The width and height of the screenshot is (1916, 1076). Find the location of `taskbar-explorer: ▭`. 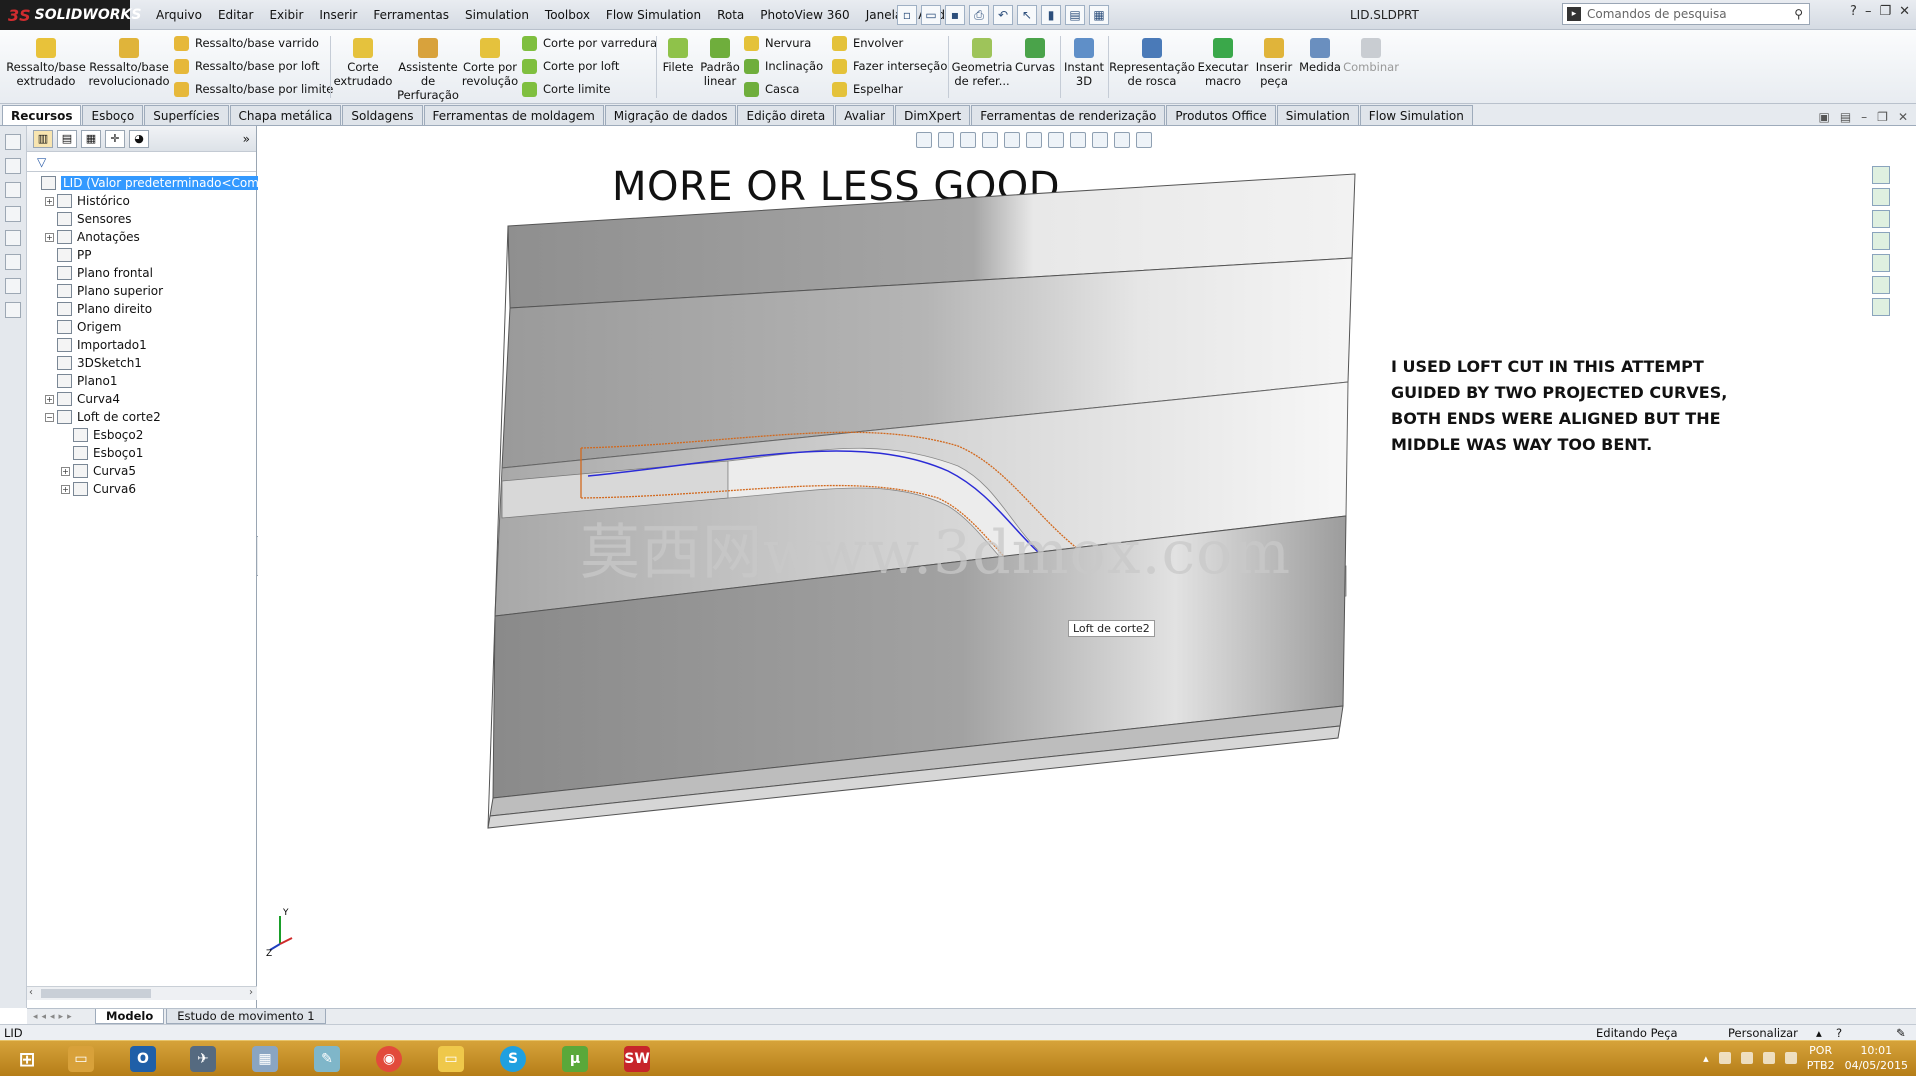

taskbar-explorer: ▭ is located at coordinates (81, 1059).